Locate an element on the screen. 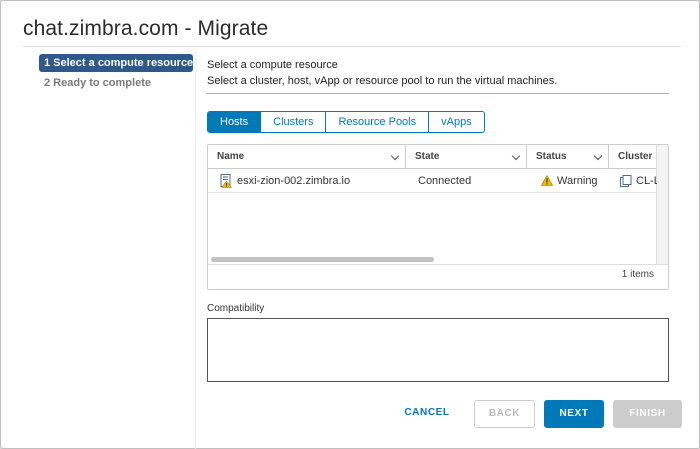 This screenshot has width=700, height=449. cluster-name: CL-L is located at coordinates (646, 181).